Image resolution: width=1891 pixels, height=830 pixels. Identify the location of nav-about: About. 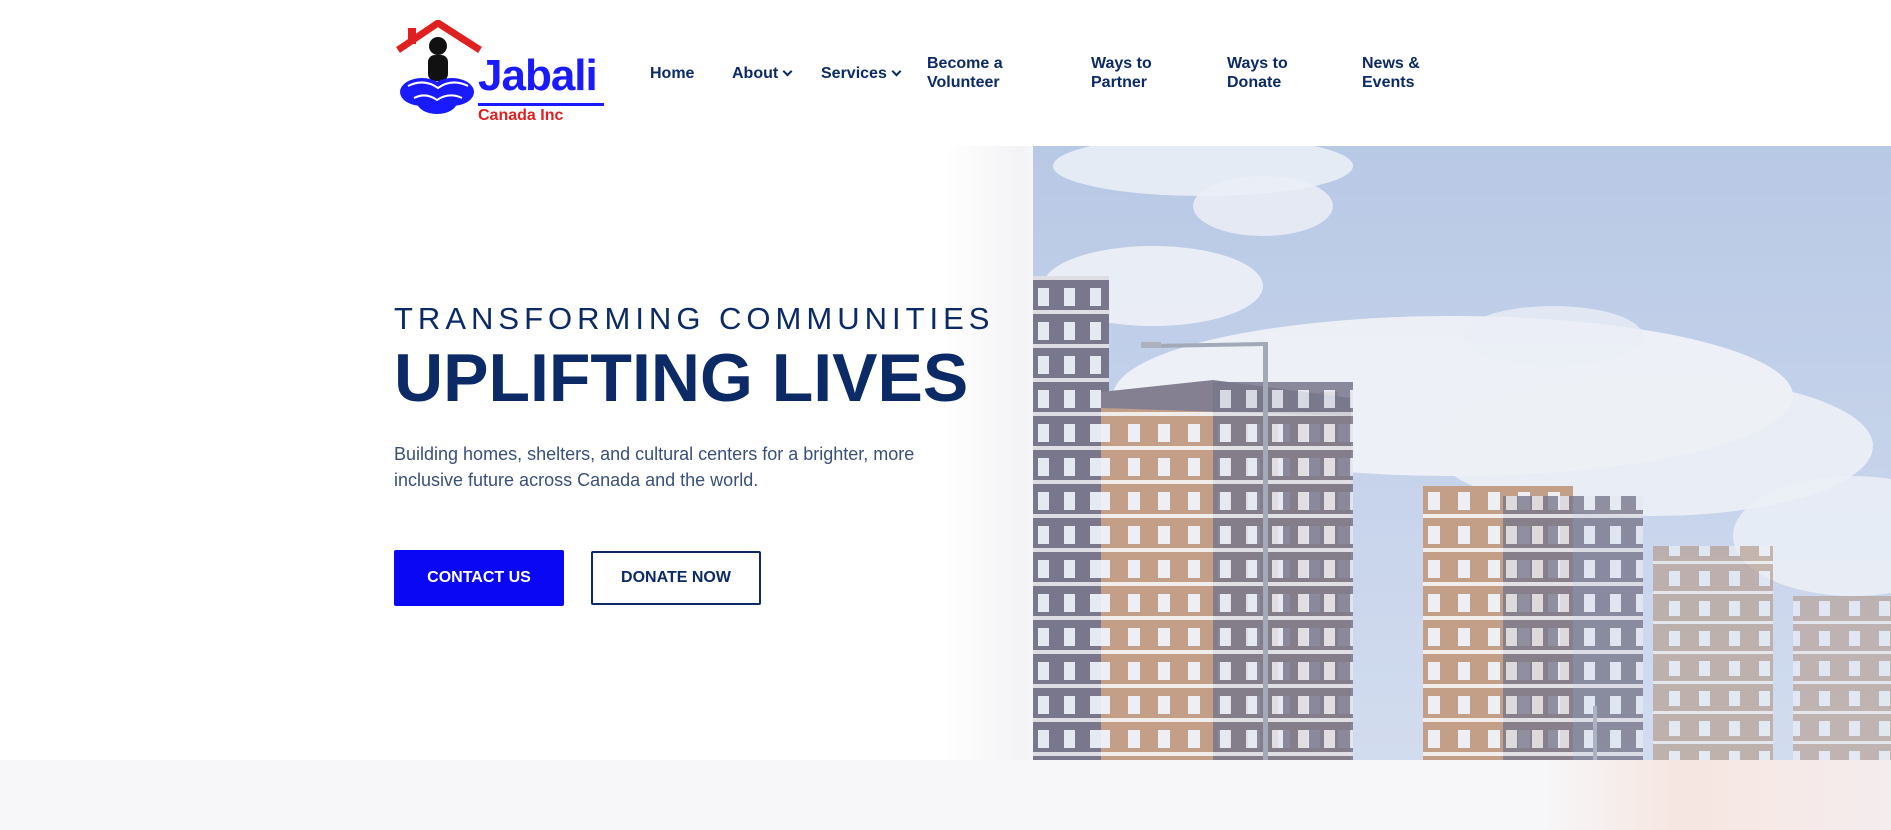
(762, 73).